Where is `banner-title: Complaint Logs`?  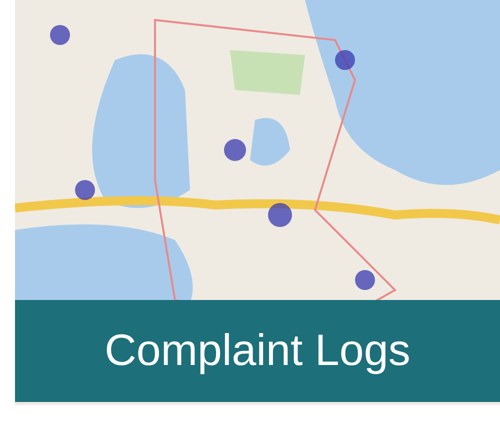 banner-title: Complaint Logs is located at coordinates (257, 351).